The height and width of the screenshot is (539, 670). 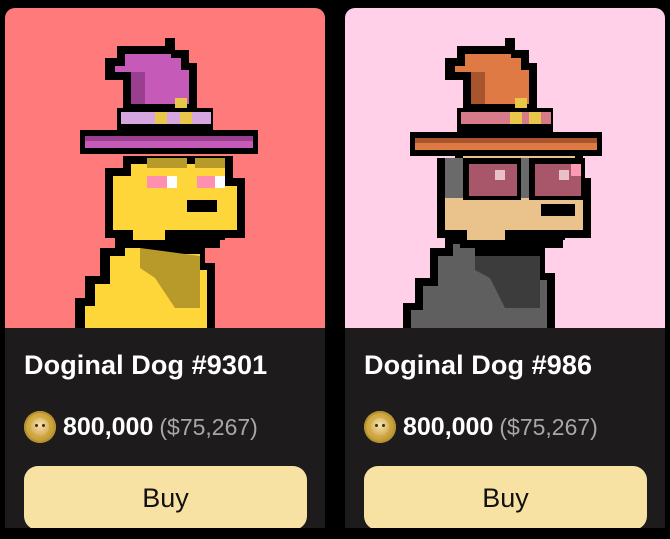 What do you see at coordinates (478, 365) in the screenshot?
I see `nft-title: Doginal Dog #986` at bounding box center [478, 365].